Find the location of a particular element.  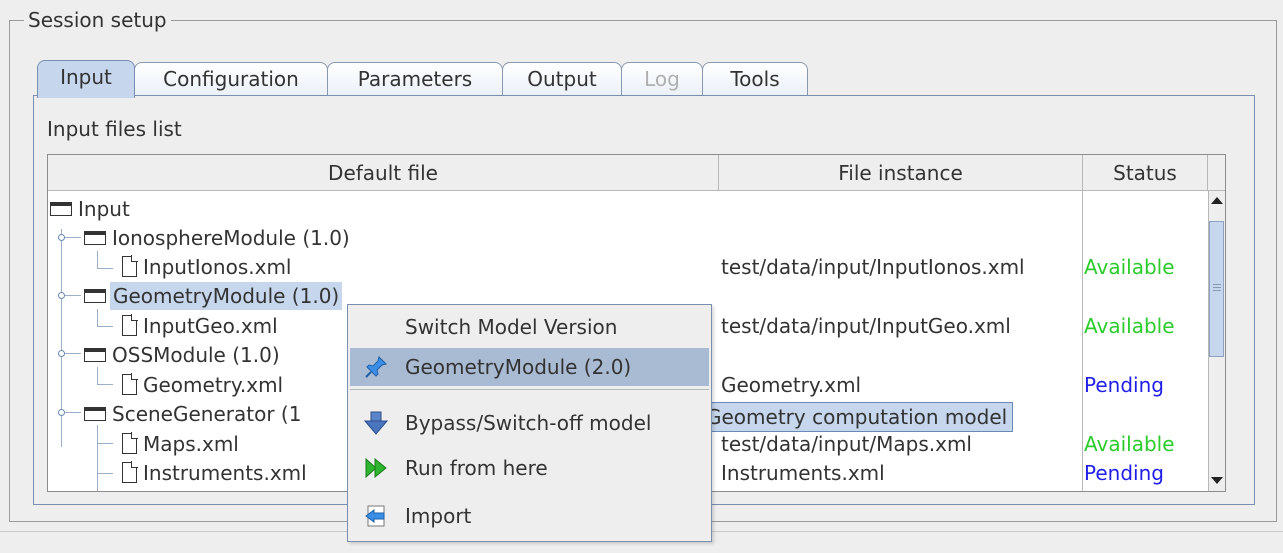

tree-node-label: OSSModule (1.0) is located at coordinates (196, 355).